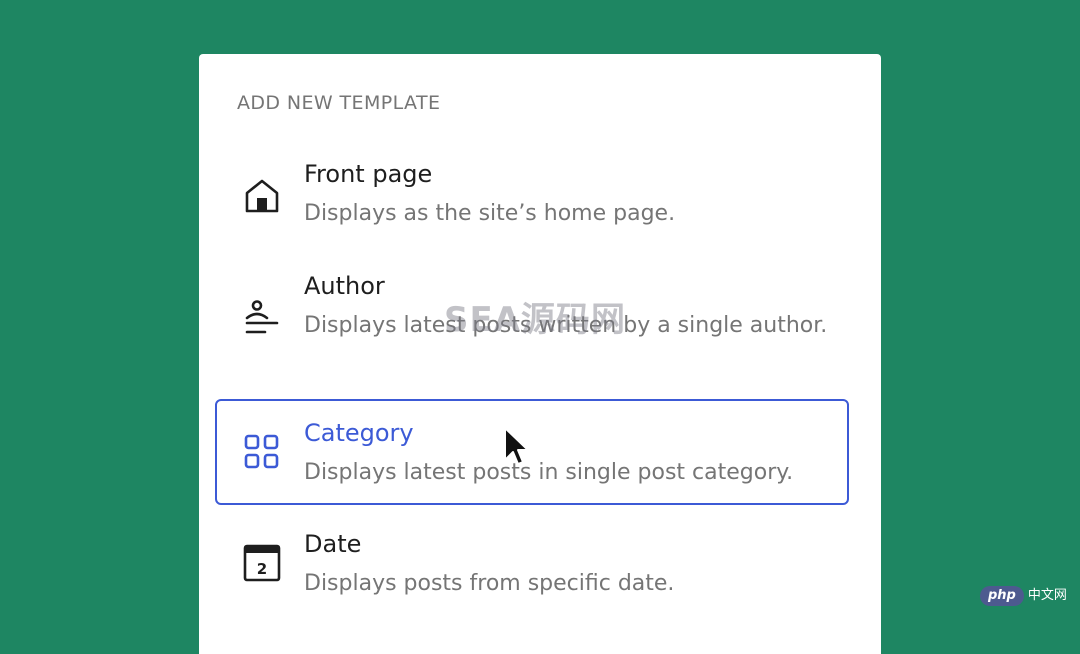 This screenshot has height=654, width=1080. What do you see at coordinates (262, 319) in the screenshot?
I see `author-icon` at bounding box center [262, 319].